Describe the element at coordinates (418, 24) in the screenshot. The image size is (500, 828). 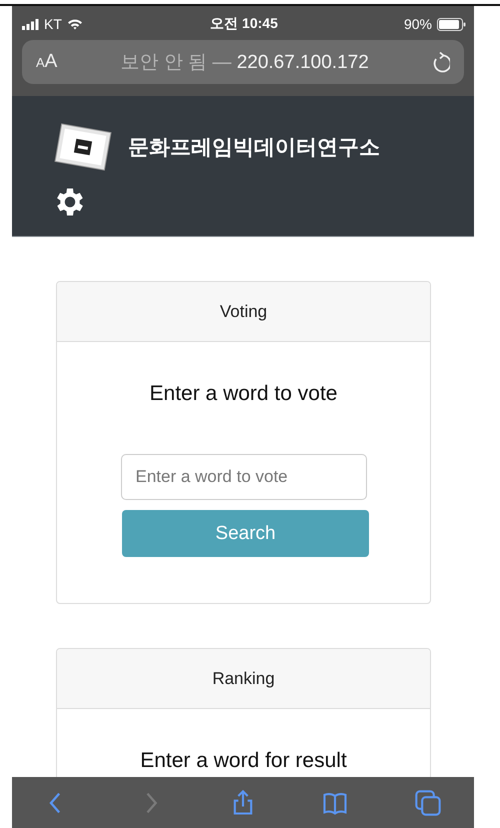
I see `battery-percent: 90%` at that location.